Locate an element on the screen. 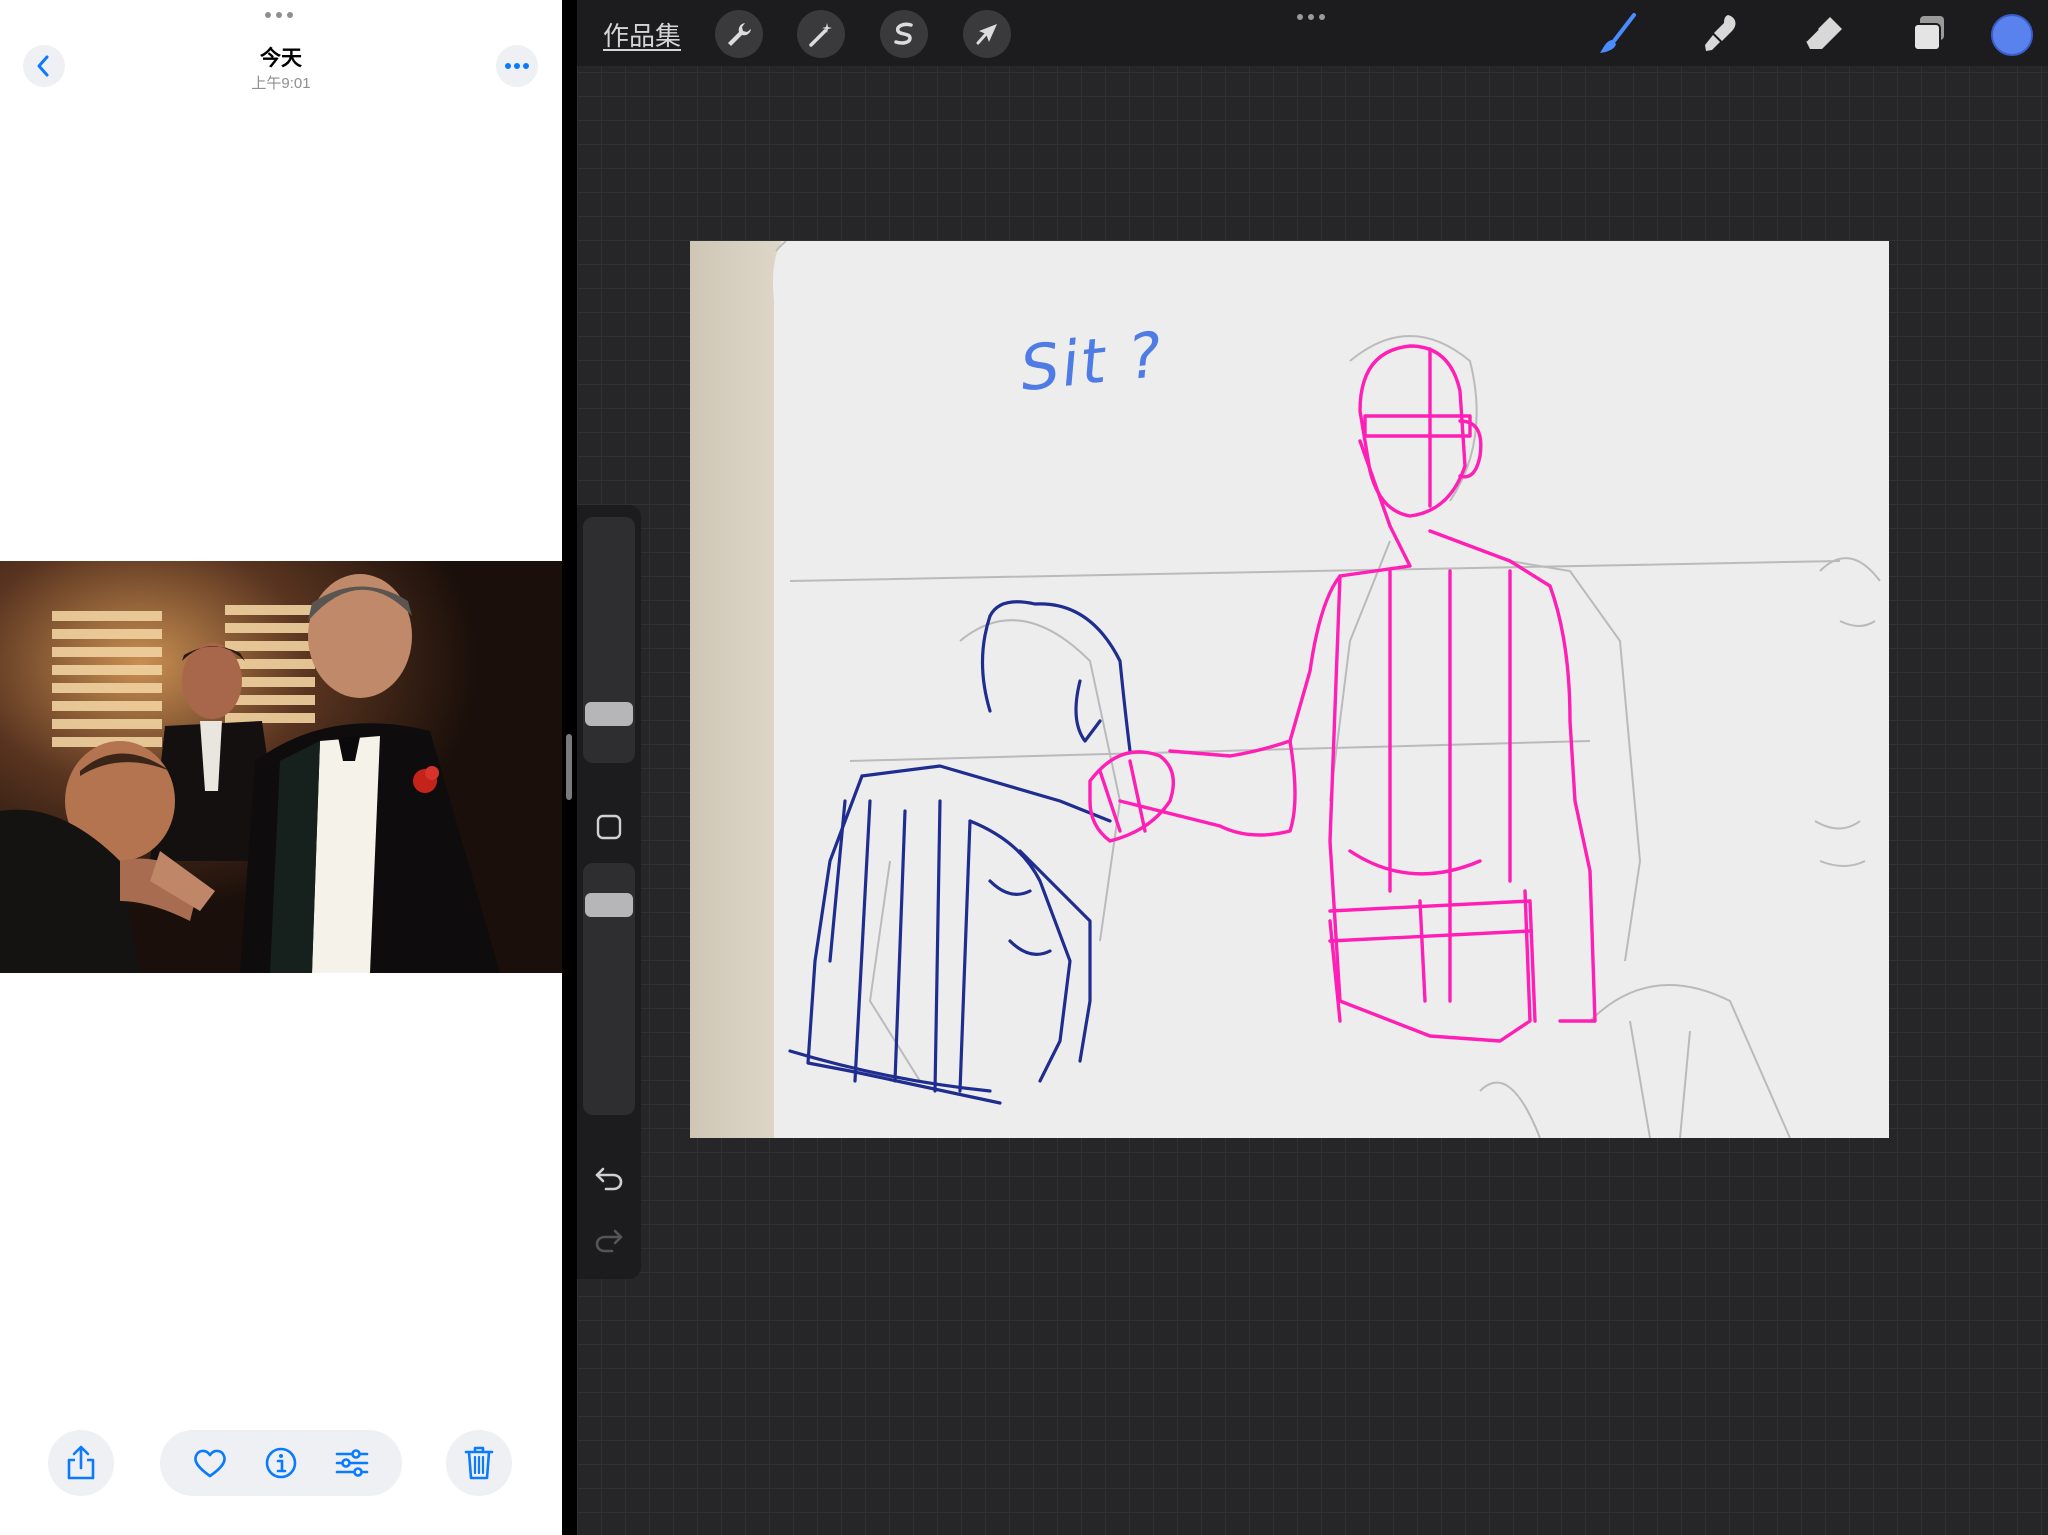  transform-button is located at coordinates (987, 34).